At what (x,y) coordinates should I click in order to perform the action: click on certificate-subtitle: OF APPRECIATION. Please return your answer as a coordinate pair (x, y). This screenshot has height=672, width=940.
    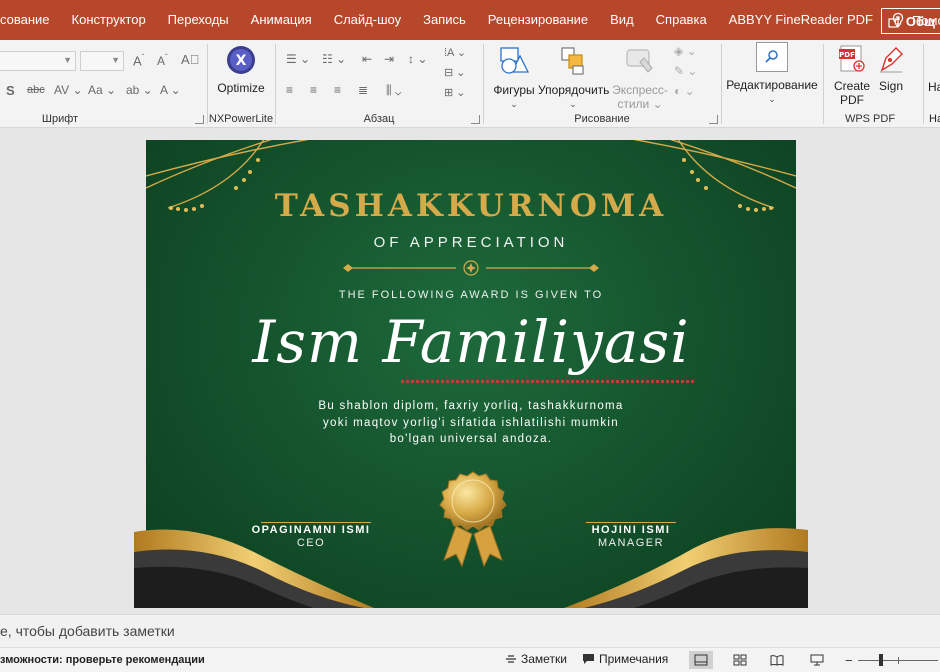
    Looking at the image, I should click on (471, 242).